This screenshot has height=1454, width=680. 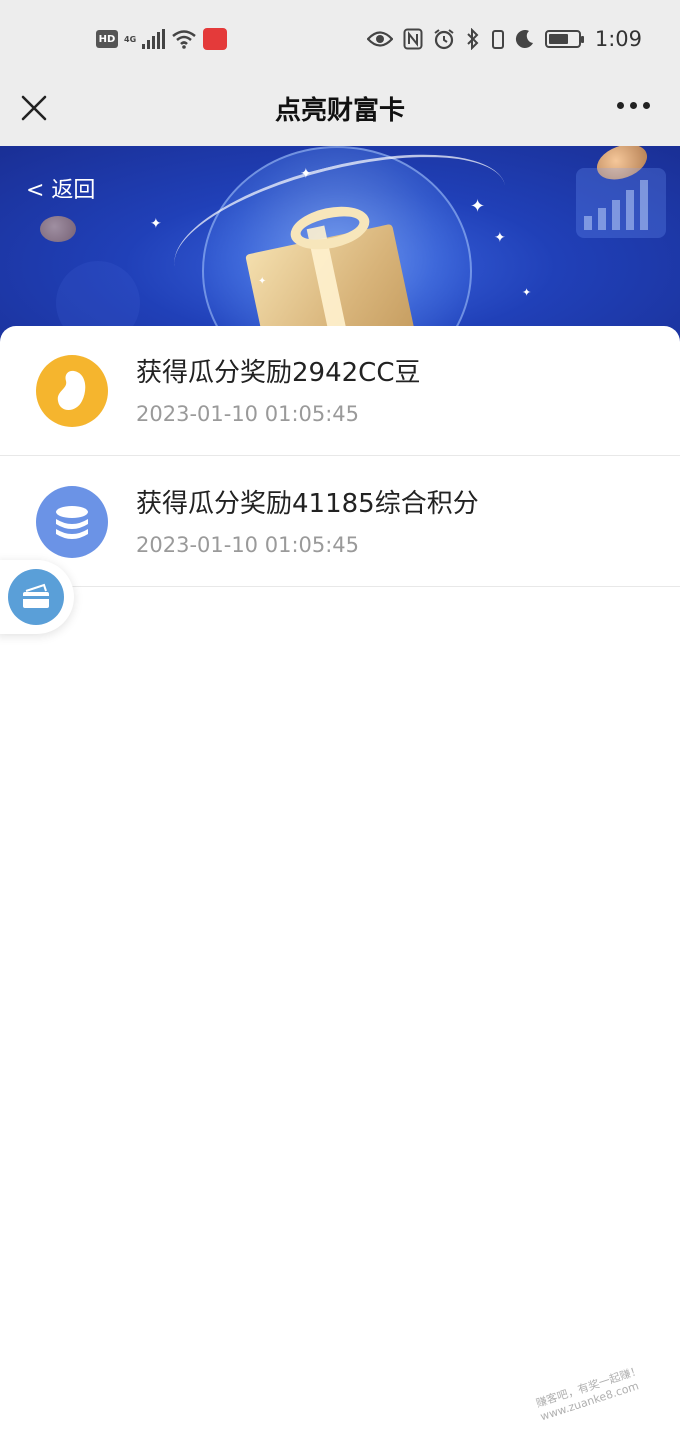 What do you see at coordinates (621, 203) in the screenshot?
I see `chart-decoration` at bounding box center [621, 203].